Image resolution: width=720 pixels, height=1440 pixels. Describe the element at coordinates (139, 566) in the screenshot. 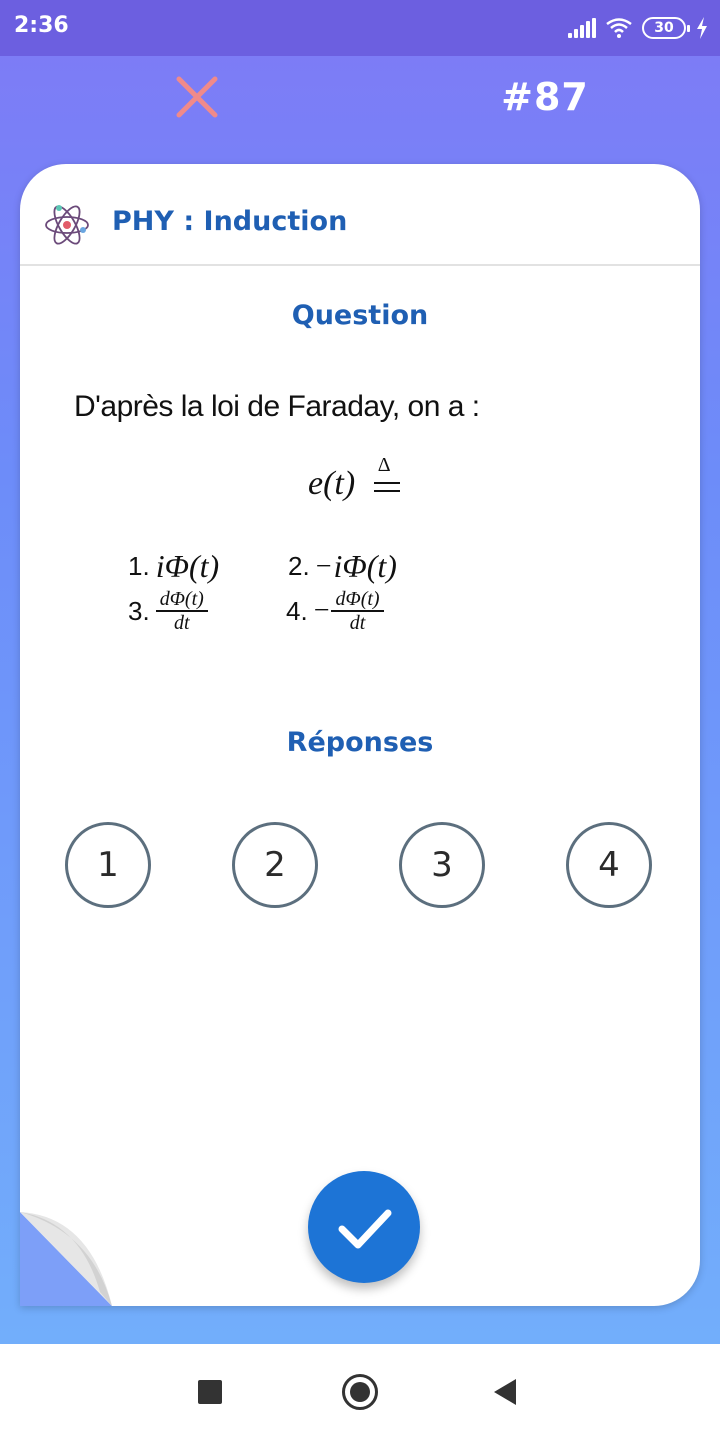

I see `option-number: 1.` at that location.